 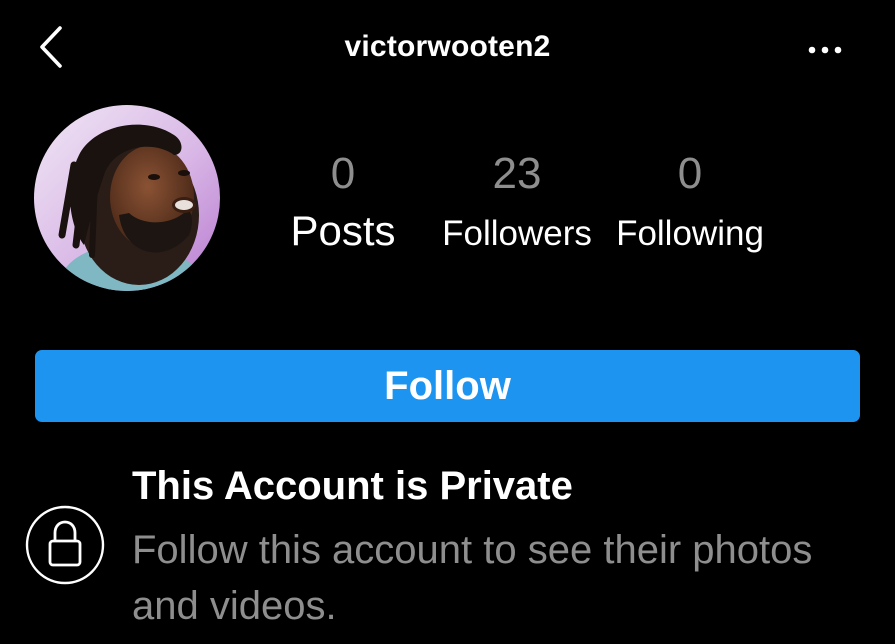 What do you see at coordinates (690, 173) in the screenshot?
I see `following-count: 0` at bounding box center [690, 173].